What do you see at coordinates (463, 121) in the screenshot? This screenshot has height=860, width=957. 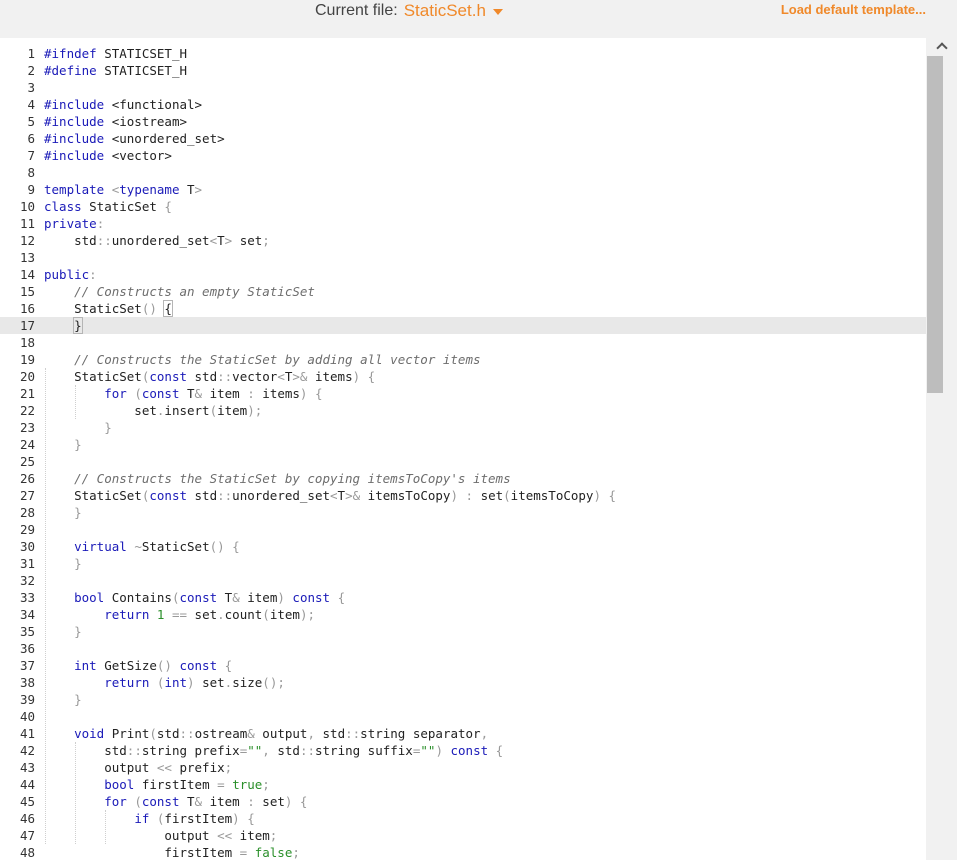 I see `code-line: 5 #include <iostream>` at bounding box center [463, 121].